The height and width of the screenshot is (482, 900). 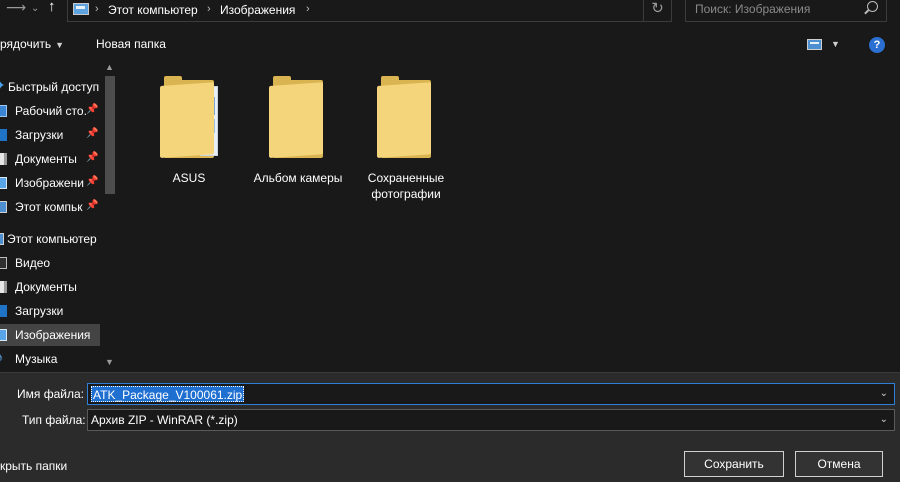 I want to click on refresh-button: ↻, so click(x=657, y=11).